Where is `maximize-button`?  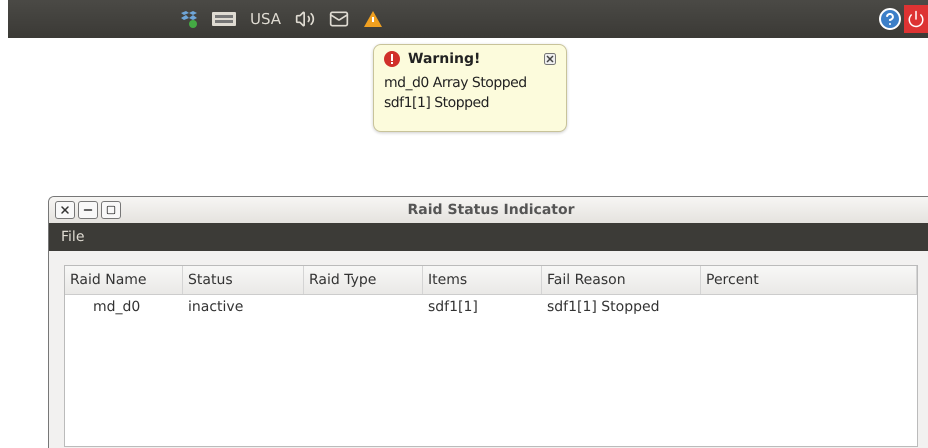
maximize-button is located at coordinates (111, 210).